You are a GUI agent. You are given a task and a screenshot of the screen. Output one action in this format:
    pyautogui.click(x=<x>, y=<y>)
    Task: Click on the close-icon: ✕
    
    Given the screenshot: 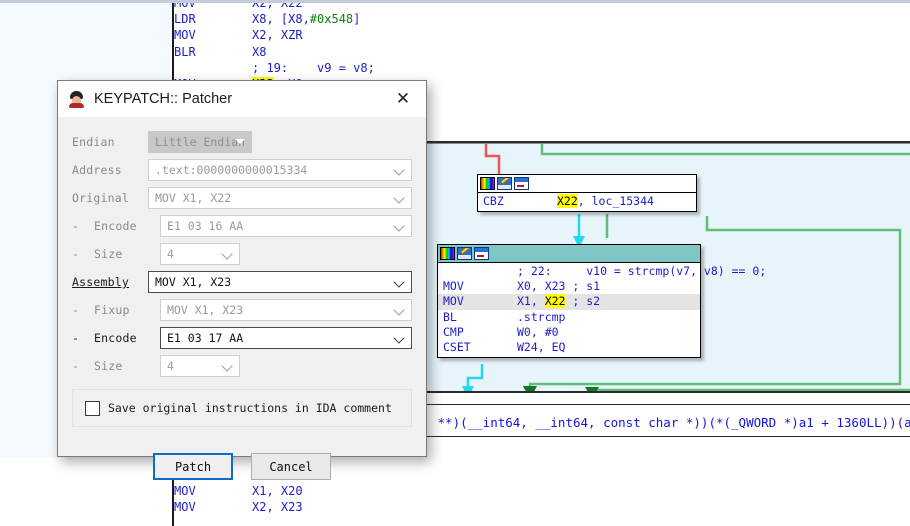 What is the action you would take?
    pyautogui.click(x=403, y=99)
    